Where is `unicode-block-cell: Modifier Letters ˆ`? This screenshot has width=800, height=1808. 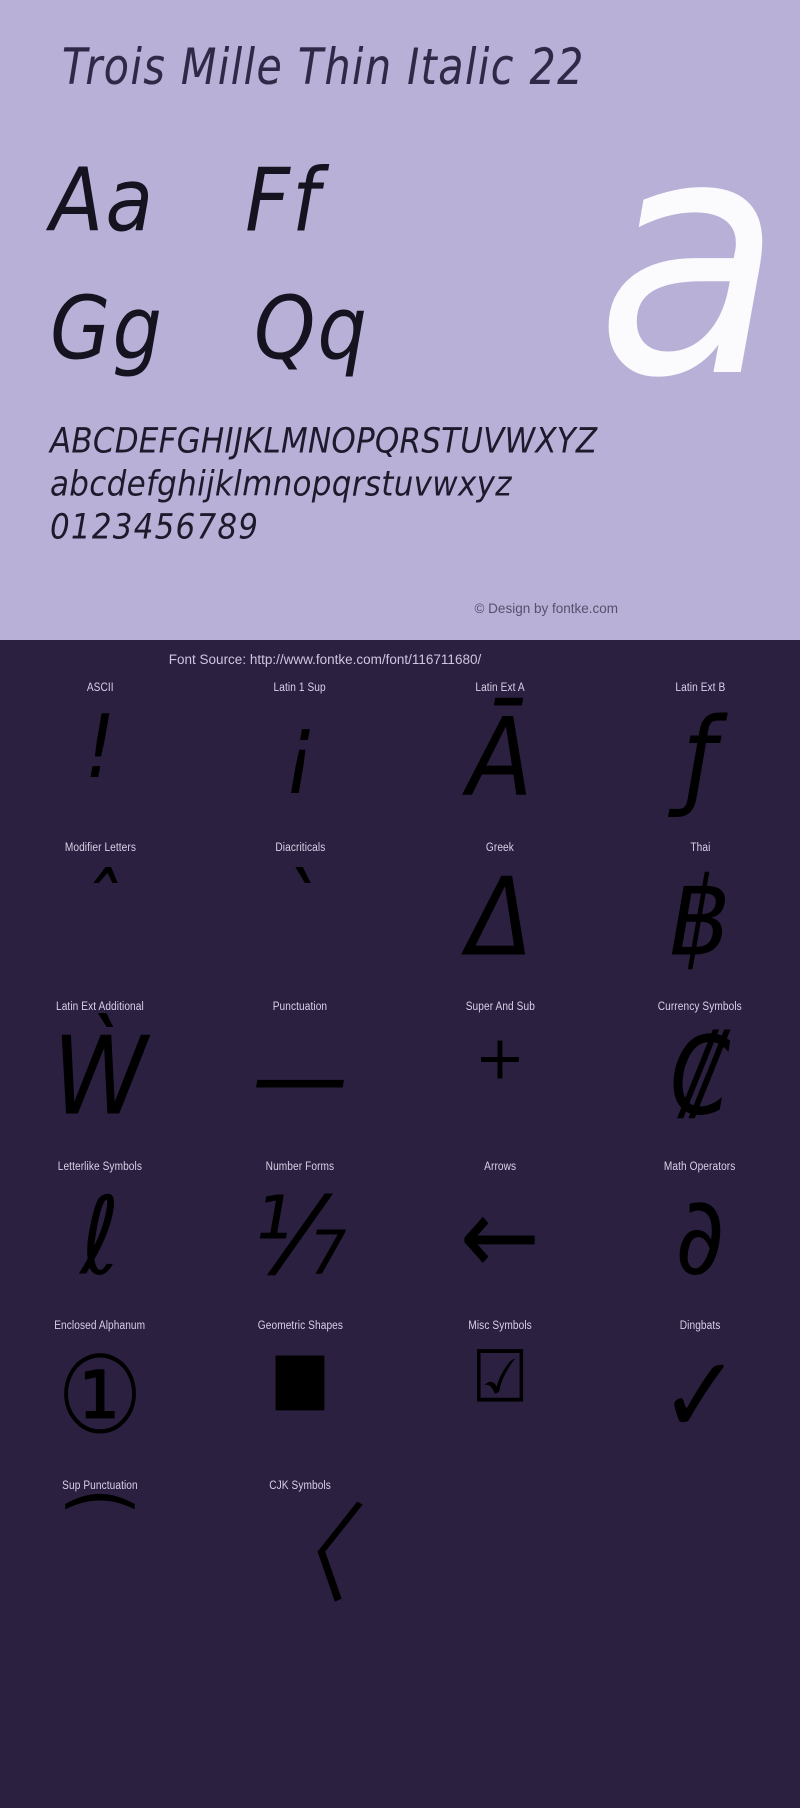 unicode-block-cell: Modifier Letters ˆ is located at coordinates (100, 918).